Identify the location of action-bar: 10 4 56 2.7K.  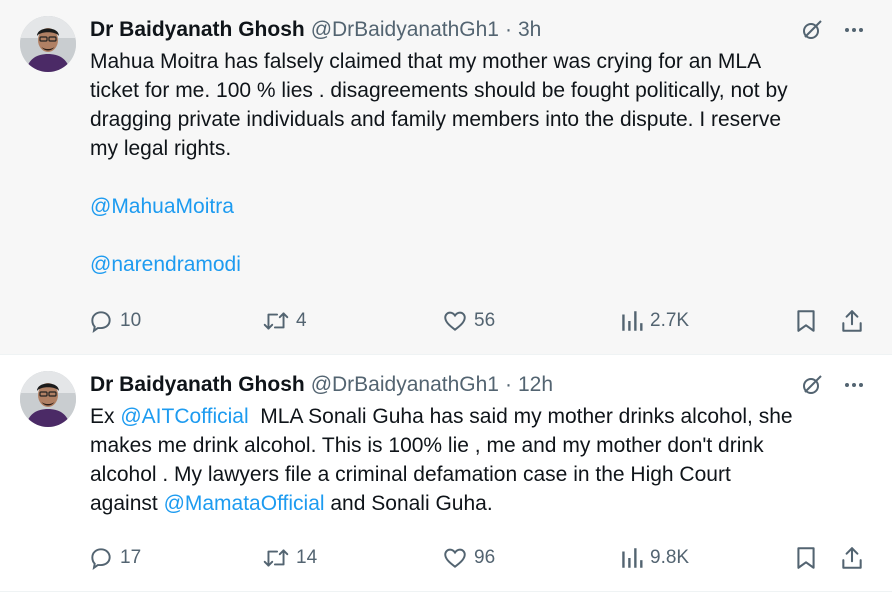
(478, 321).